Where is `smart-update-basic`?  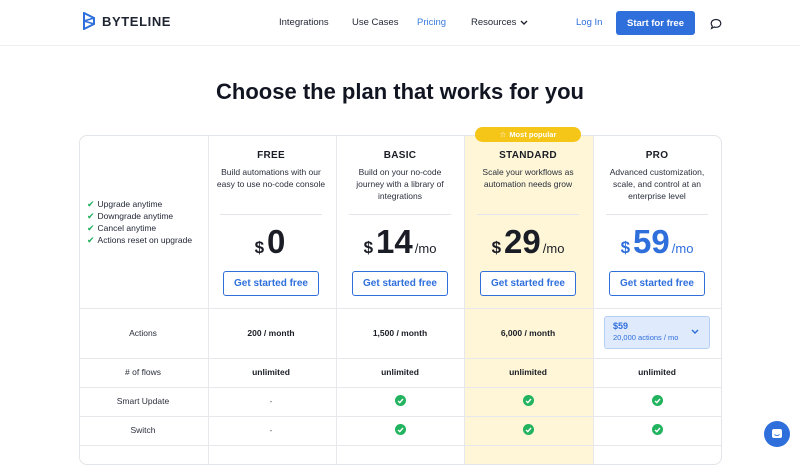 smart-update-basic is located at coordinates (400, 400).